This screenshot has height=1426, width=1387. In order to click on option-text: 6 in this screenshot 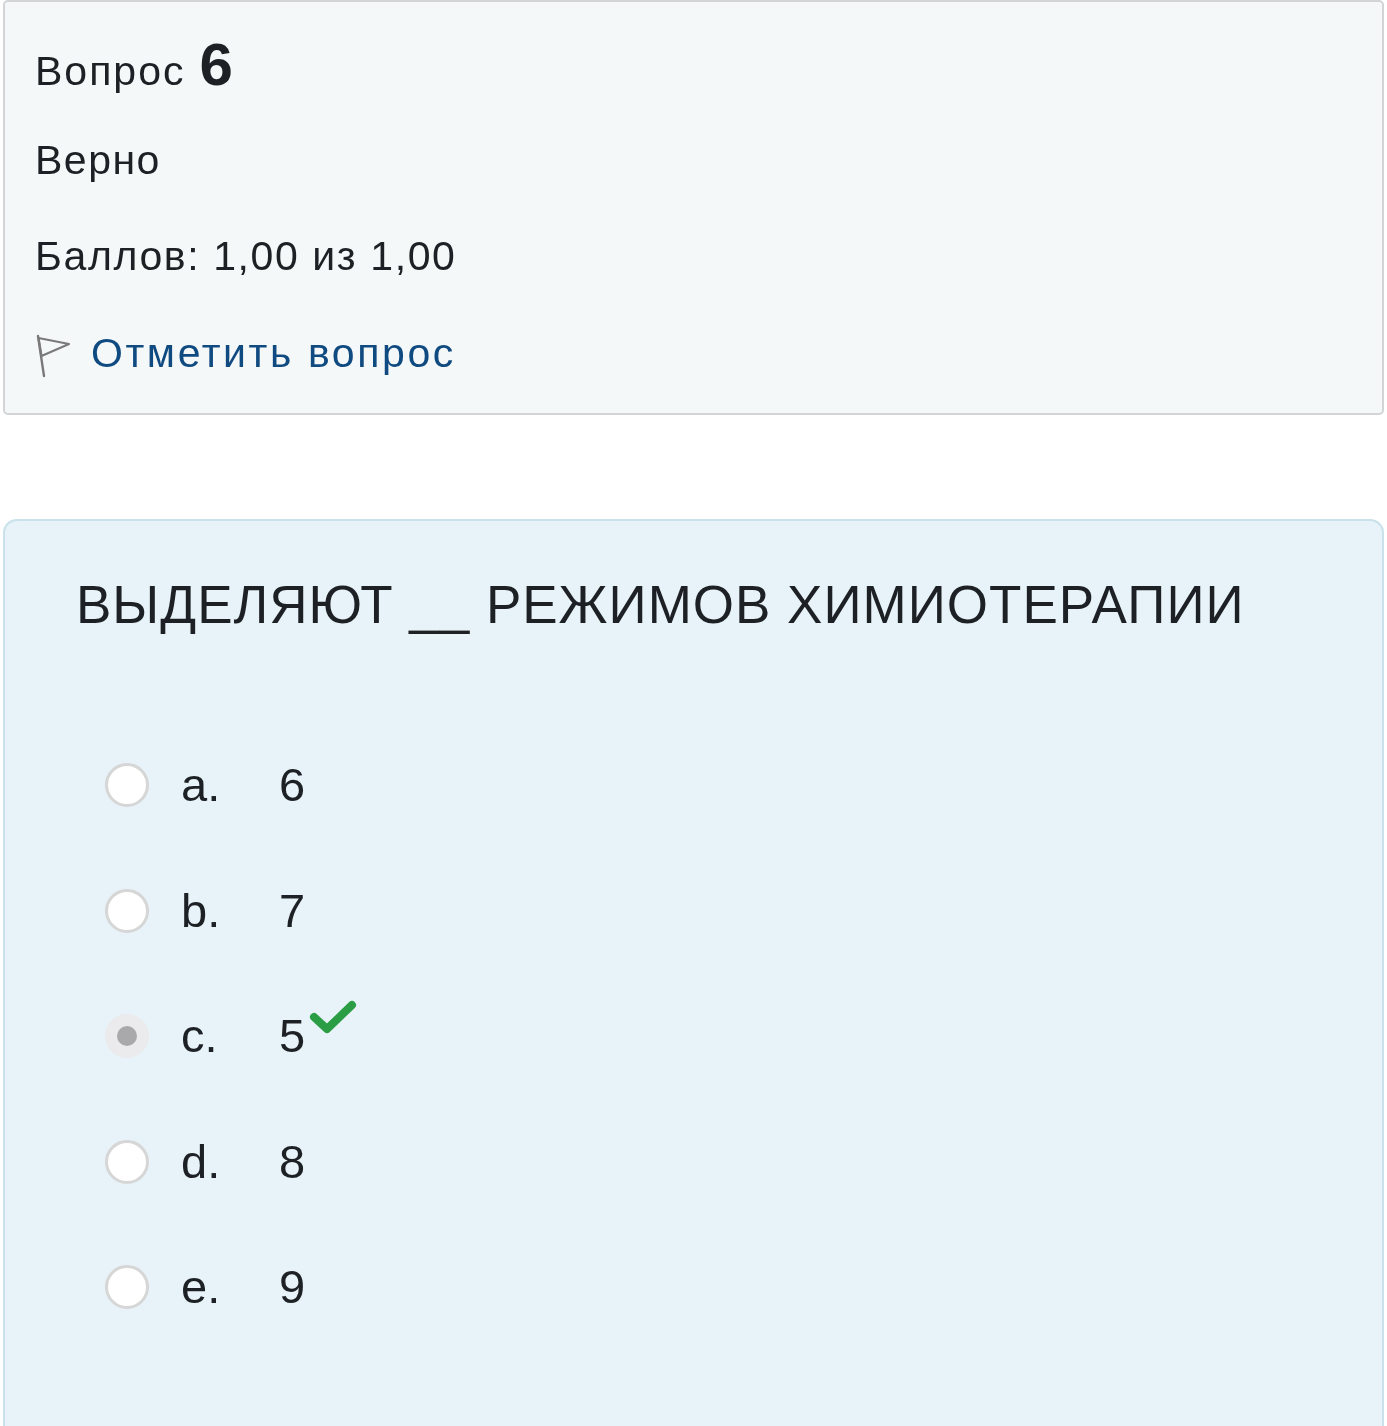, I will do `click(292, 785)`.